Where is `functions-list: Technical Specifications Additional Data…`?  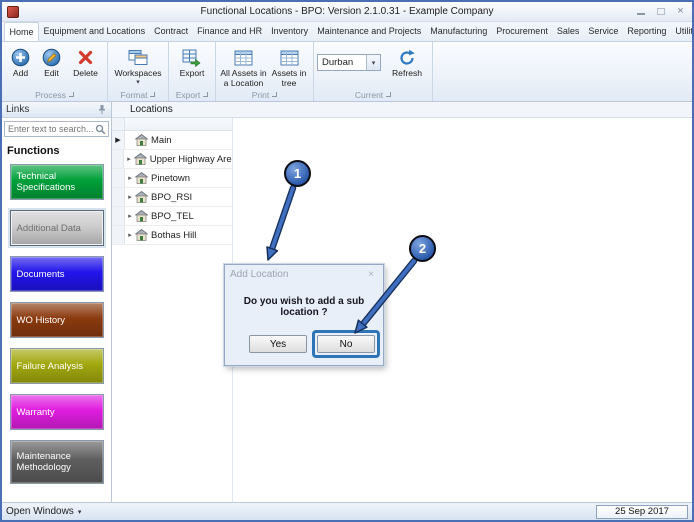
functions-list: Technical Specifications Additional Data… is located at coordinates (56, 322).